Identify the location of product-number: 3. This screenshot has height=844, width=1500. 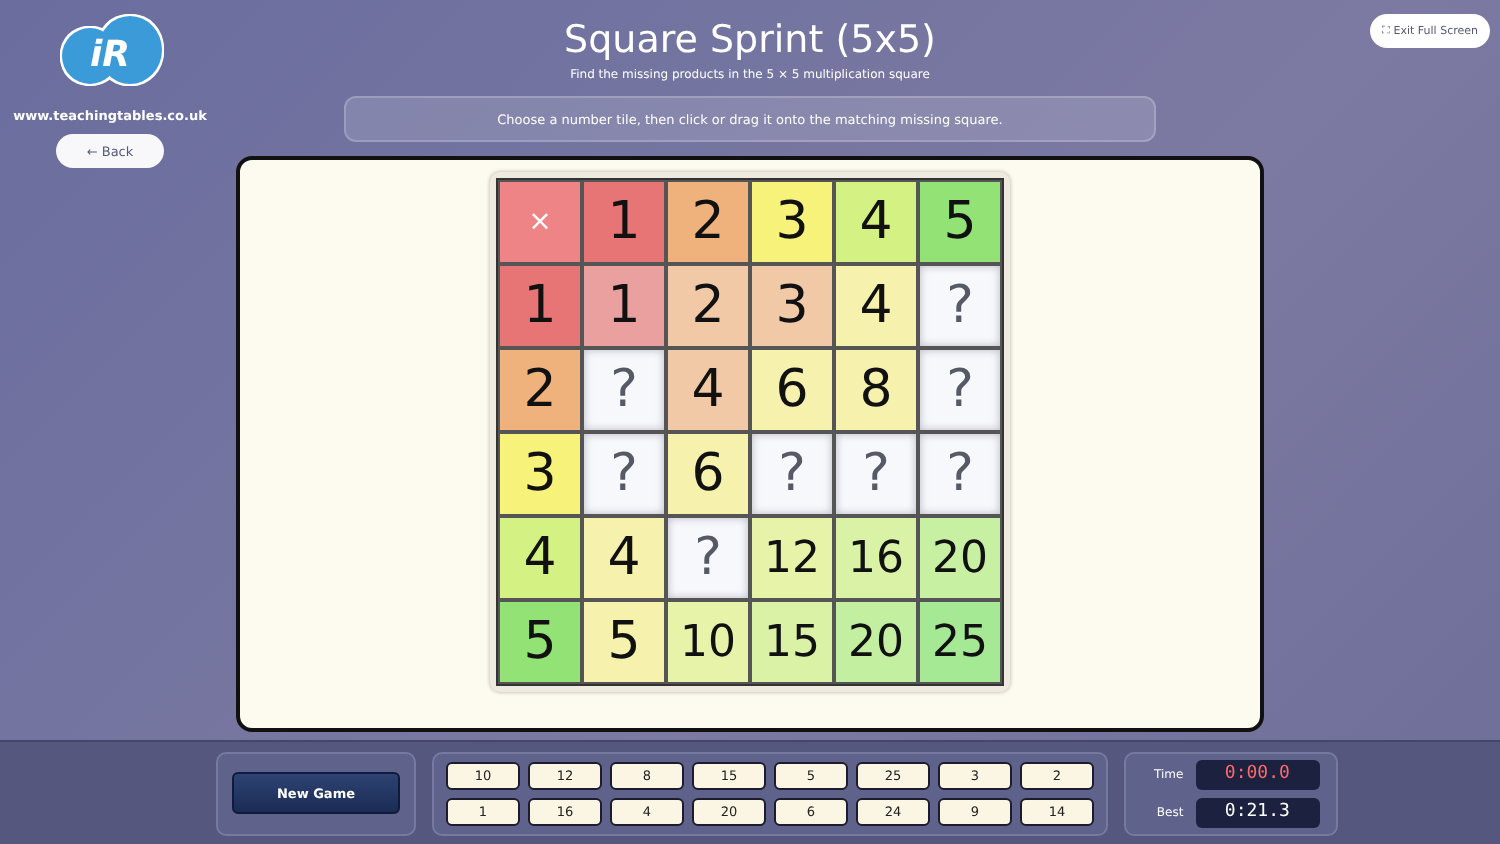
(792, 306).